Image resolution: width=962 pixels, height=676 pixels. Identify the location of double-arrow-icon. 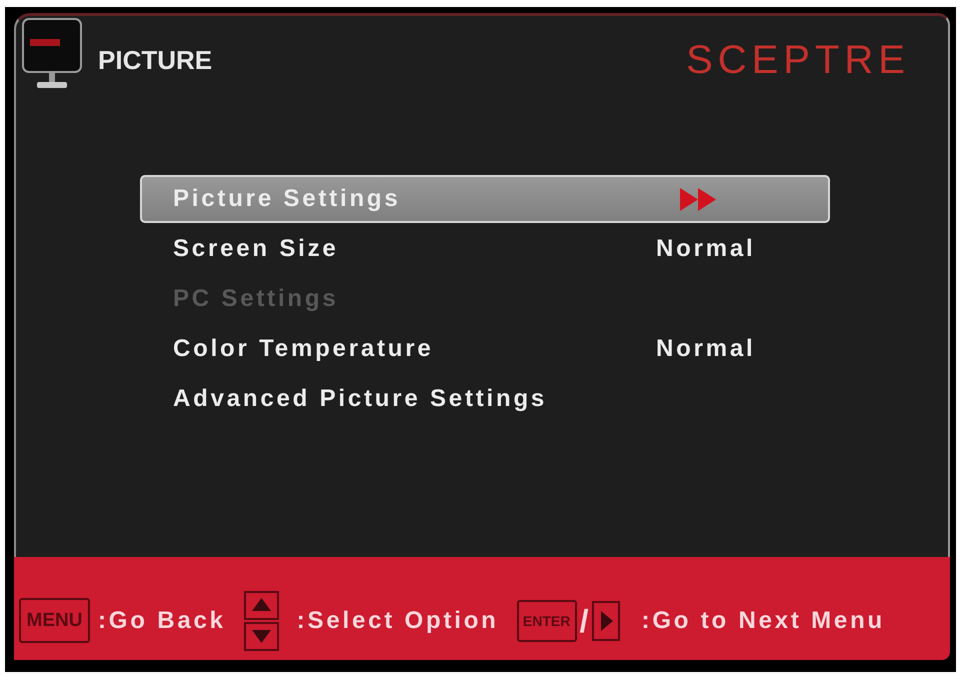
(698, 199).